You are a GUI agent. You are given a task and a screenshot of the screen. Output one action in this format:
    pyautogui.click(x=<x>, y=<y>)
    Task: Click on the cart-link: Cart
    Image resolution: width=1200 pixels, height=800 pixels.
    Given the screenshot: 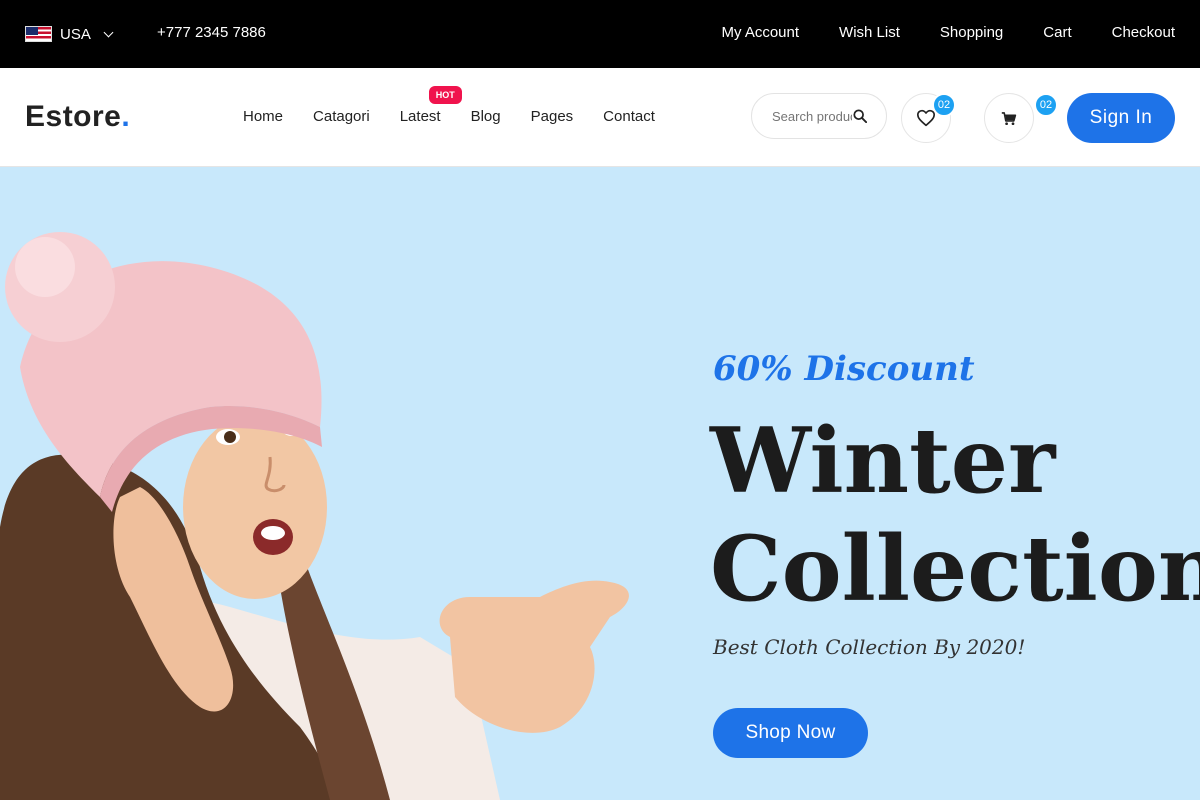 What is the action you would take?
    pyautogui.click(x=1057, y=32)
    